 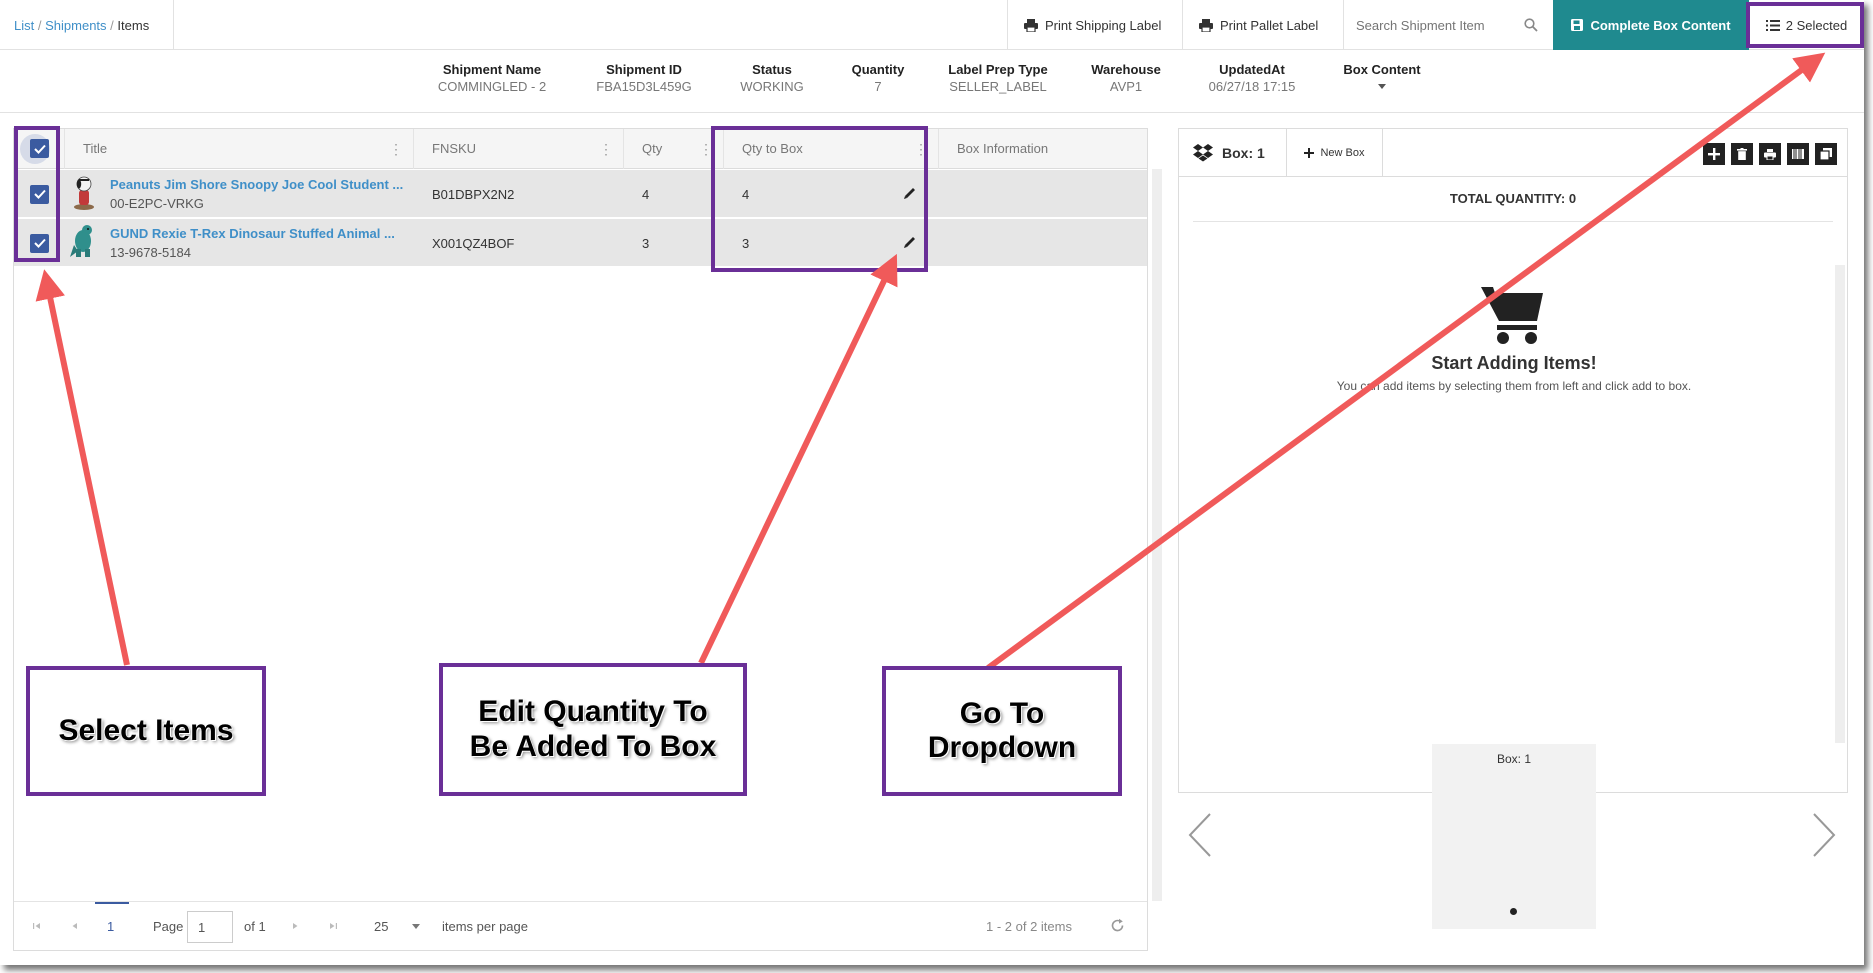 I want to click on info-quantity: Quantity 7, so click(x=878, y=78).